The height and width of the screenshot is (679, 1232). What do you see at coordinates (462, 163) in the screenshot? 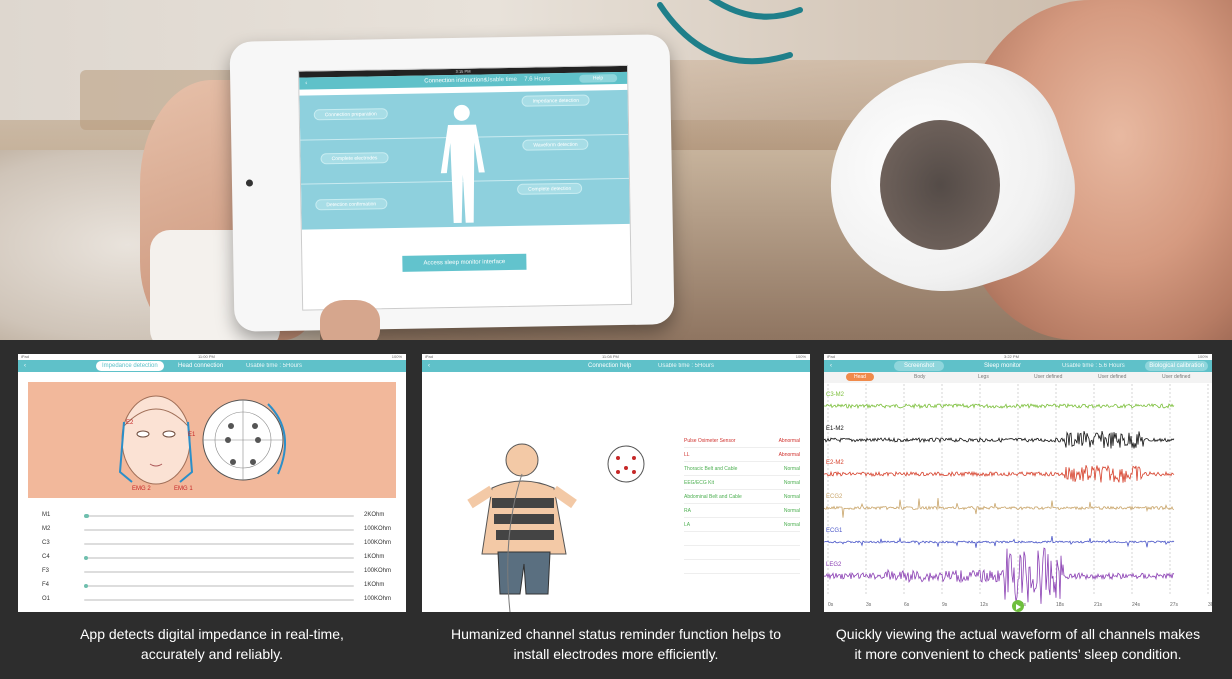
I see `human-silhouette-icon` at bounding box center [462, 163].